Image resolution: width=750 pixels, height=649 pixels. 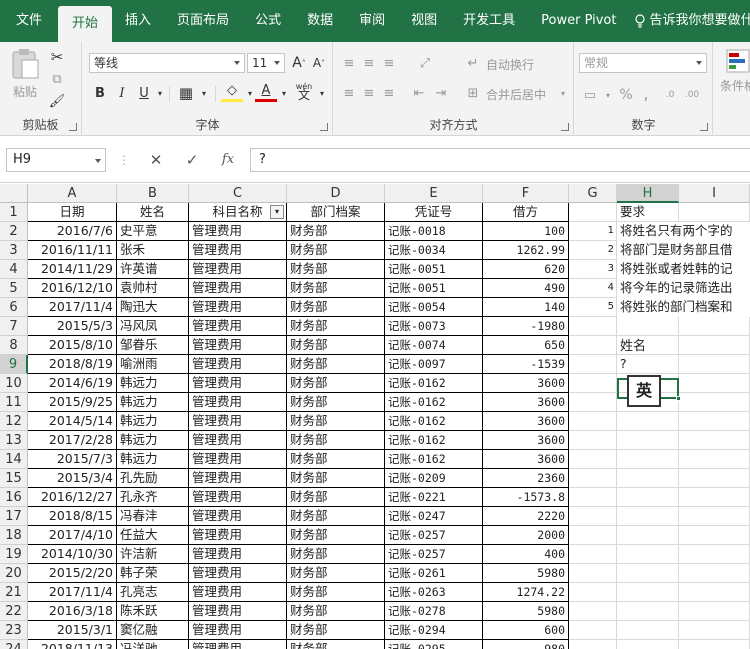 What do you see at coordinates (714, 193) in the screenshot?
I see `column-header-i: I` at bounding box center [714, 193].